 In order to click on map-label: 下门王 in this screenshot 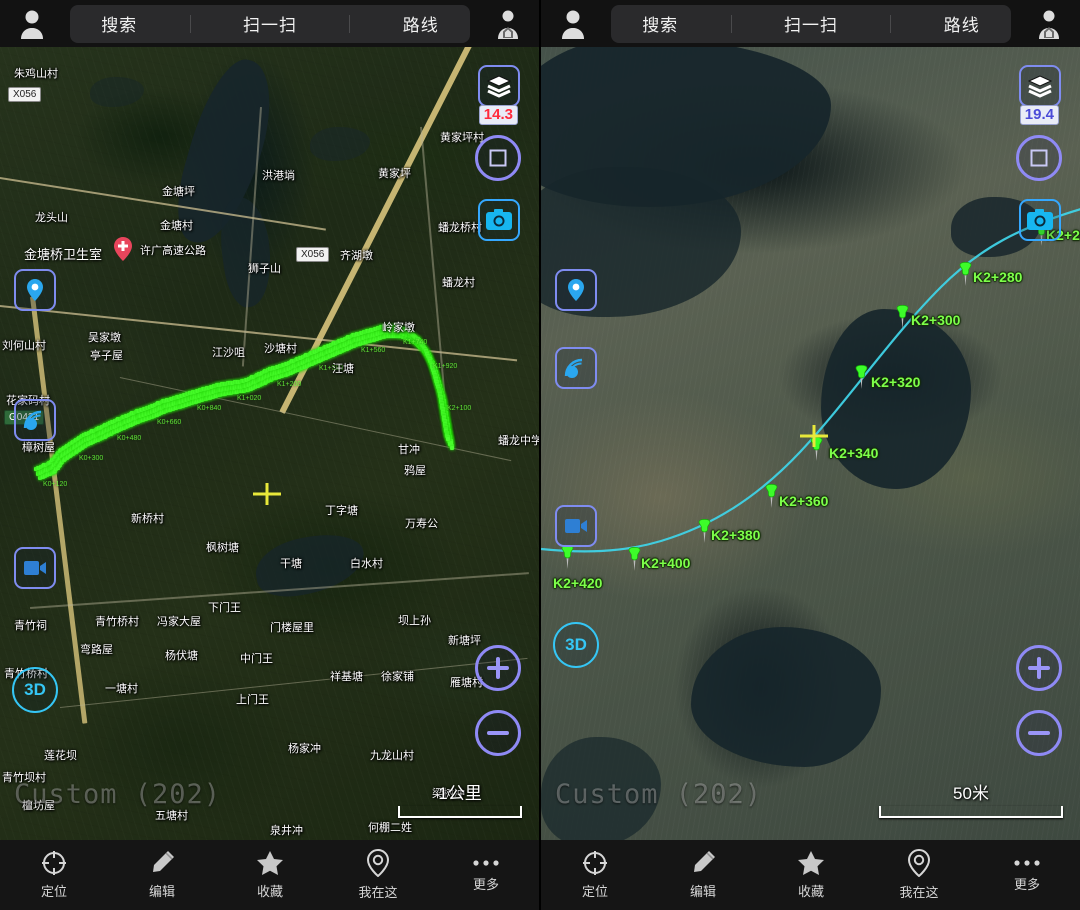, I will do `click(224, 608)`.